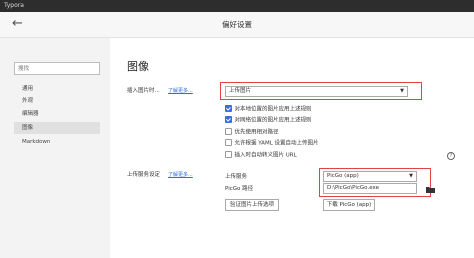 Image resolution: width=474 pixels, height=258 pixels. What do you see at coordinates (57, 114) in the screenshot?
I see `sidebar-item-editor: 编辑器` at bounding box center [57, 114].